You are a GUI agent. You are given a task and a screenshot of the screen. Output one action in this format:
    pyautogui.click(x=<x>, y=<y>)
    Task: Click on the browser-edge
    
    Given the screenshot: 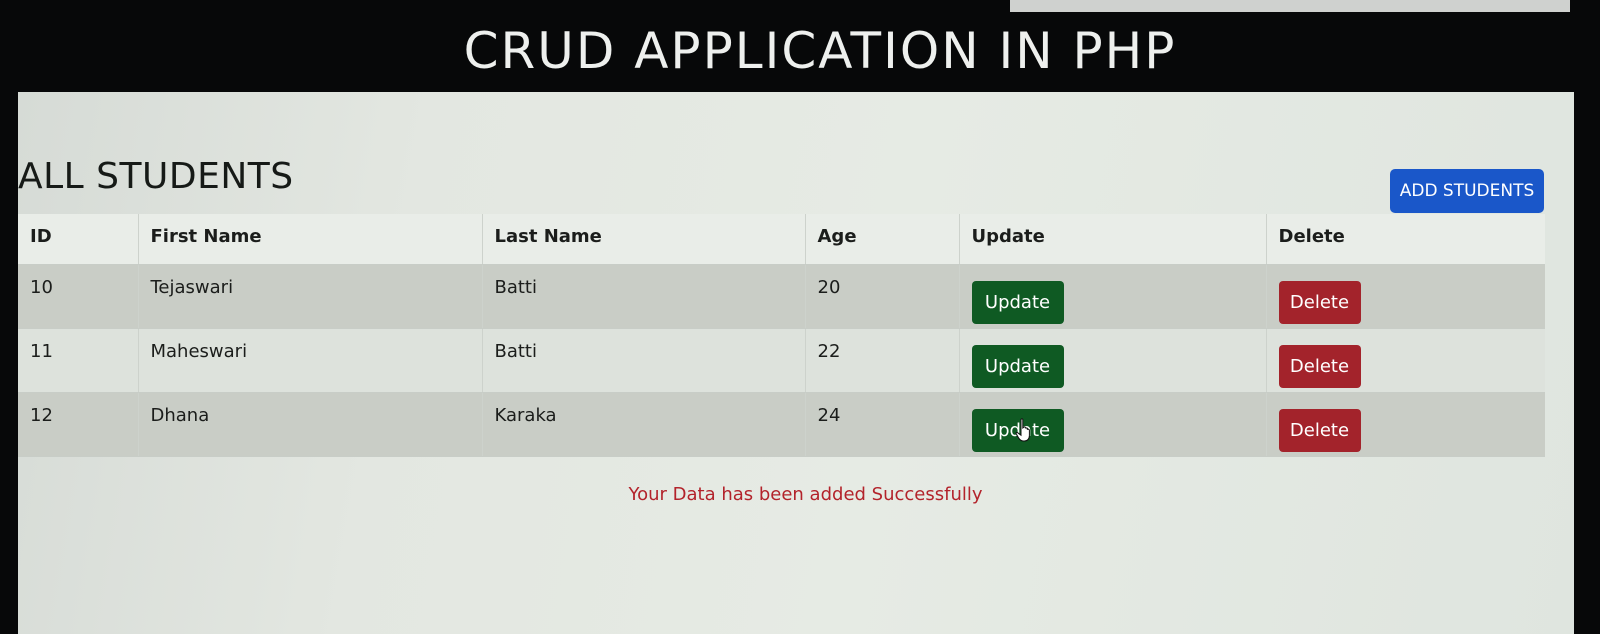 What is the action you would take?
    pyautogui.click(x=1290, y=6)
    